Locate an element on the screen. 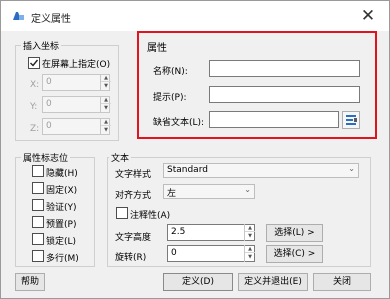 The image size is (390, 299). text-height-label: 文字高度 is located at coordinates (133, 238).